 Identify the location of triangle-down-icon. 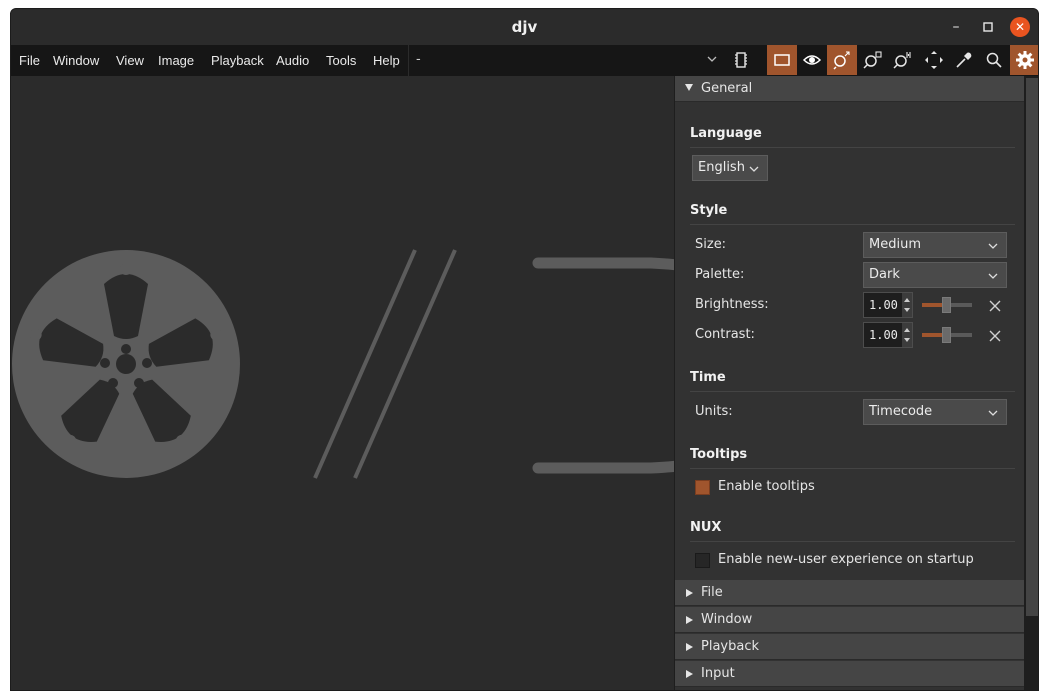
(689, 87).